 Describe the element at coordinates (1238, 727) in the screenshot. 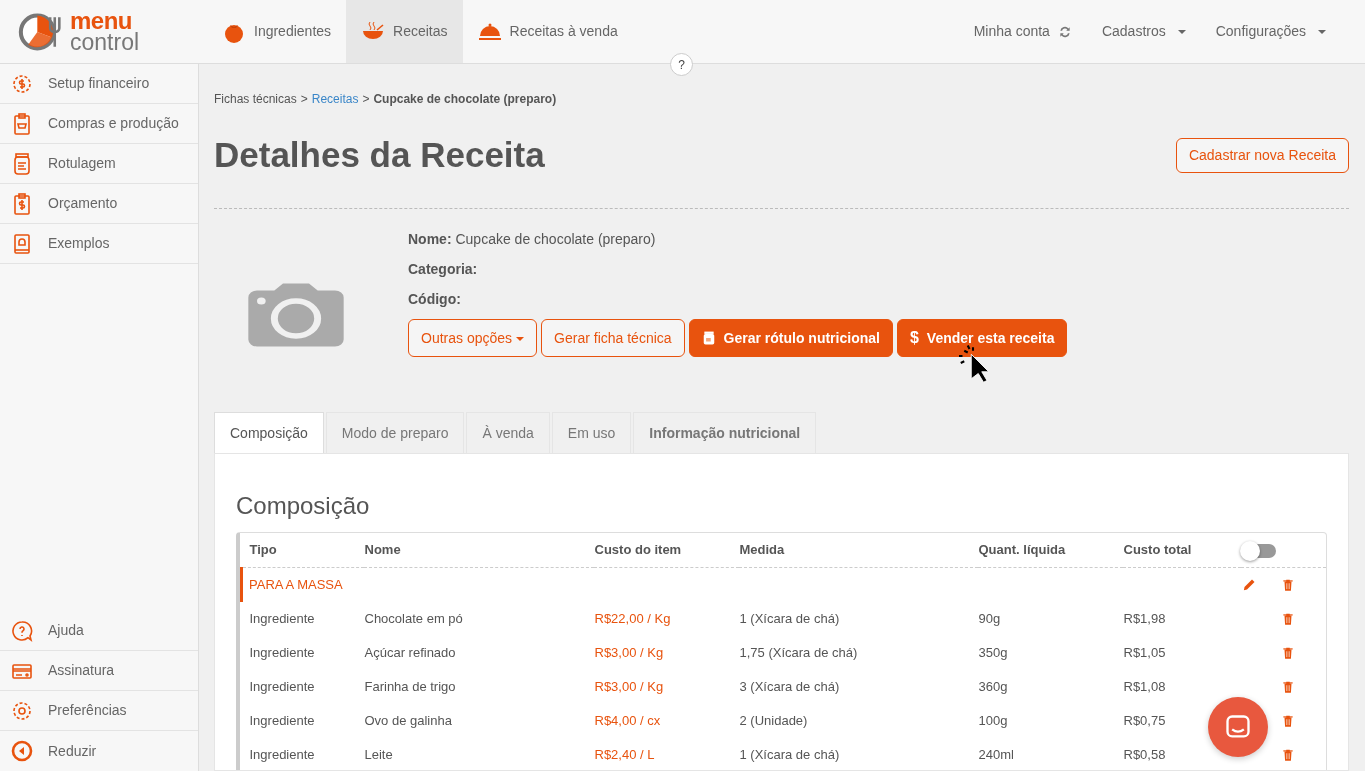

I see `chat-icon` at that location.